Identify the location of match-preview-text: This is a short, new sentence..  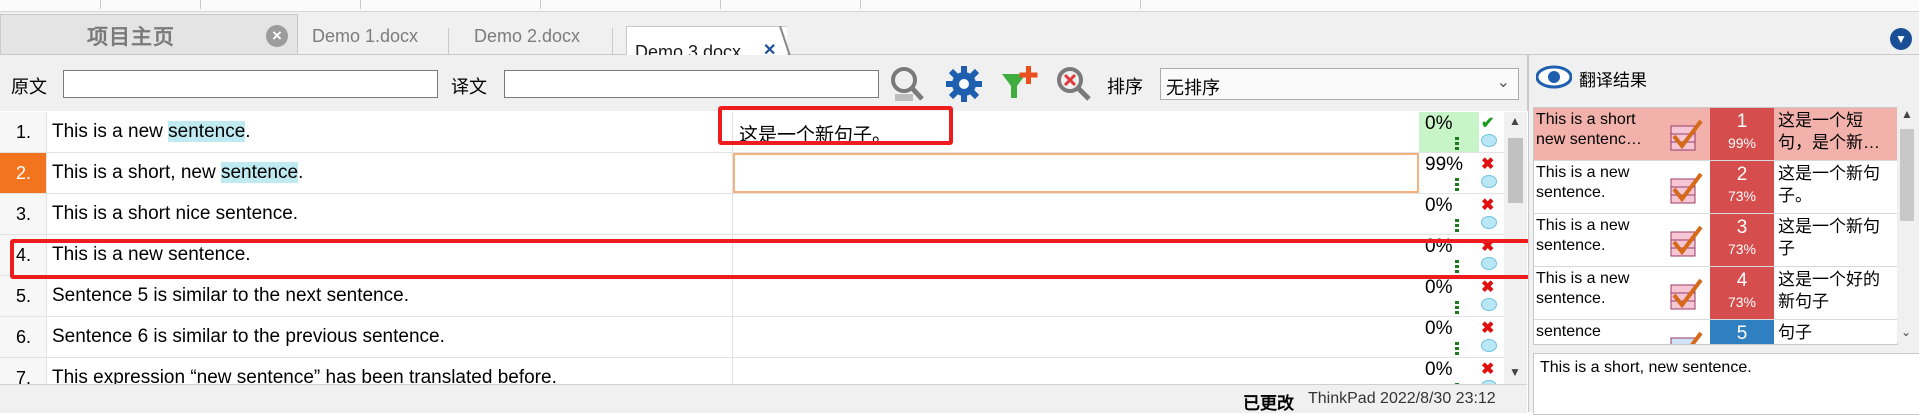
(1646, 367).